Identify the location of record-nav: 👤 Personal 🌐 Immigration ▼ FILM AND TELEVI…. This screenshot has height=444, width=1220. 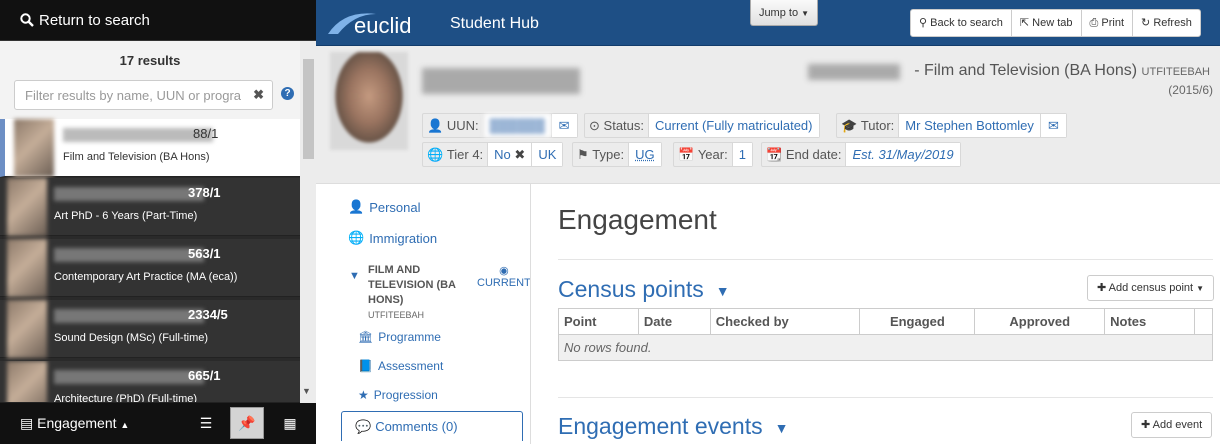
(423, 314).